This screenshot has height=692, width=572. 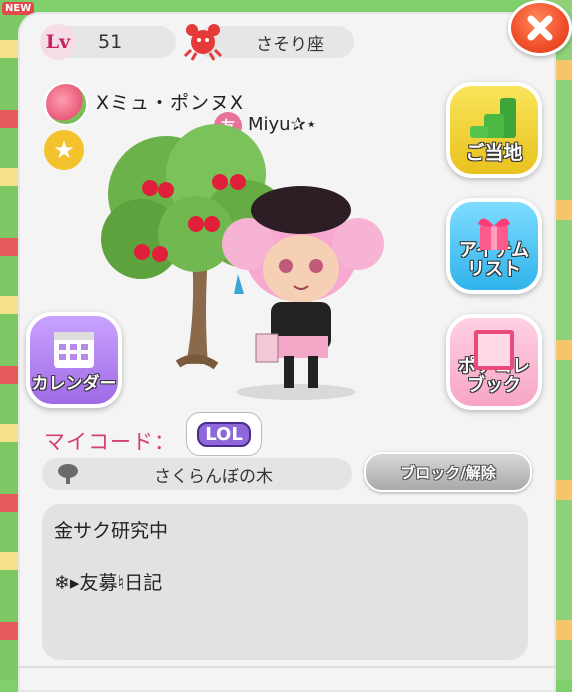 I want to click on calendar-label: カレンダー, so click(x=74, y=384).